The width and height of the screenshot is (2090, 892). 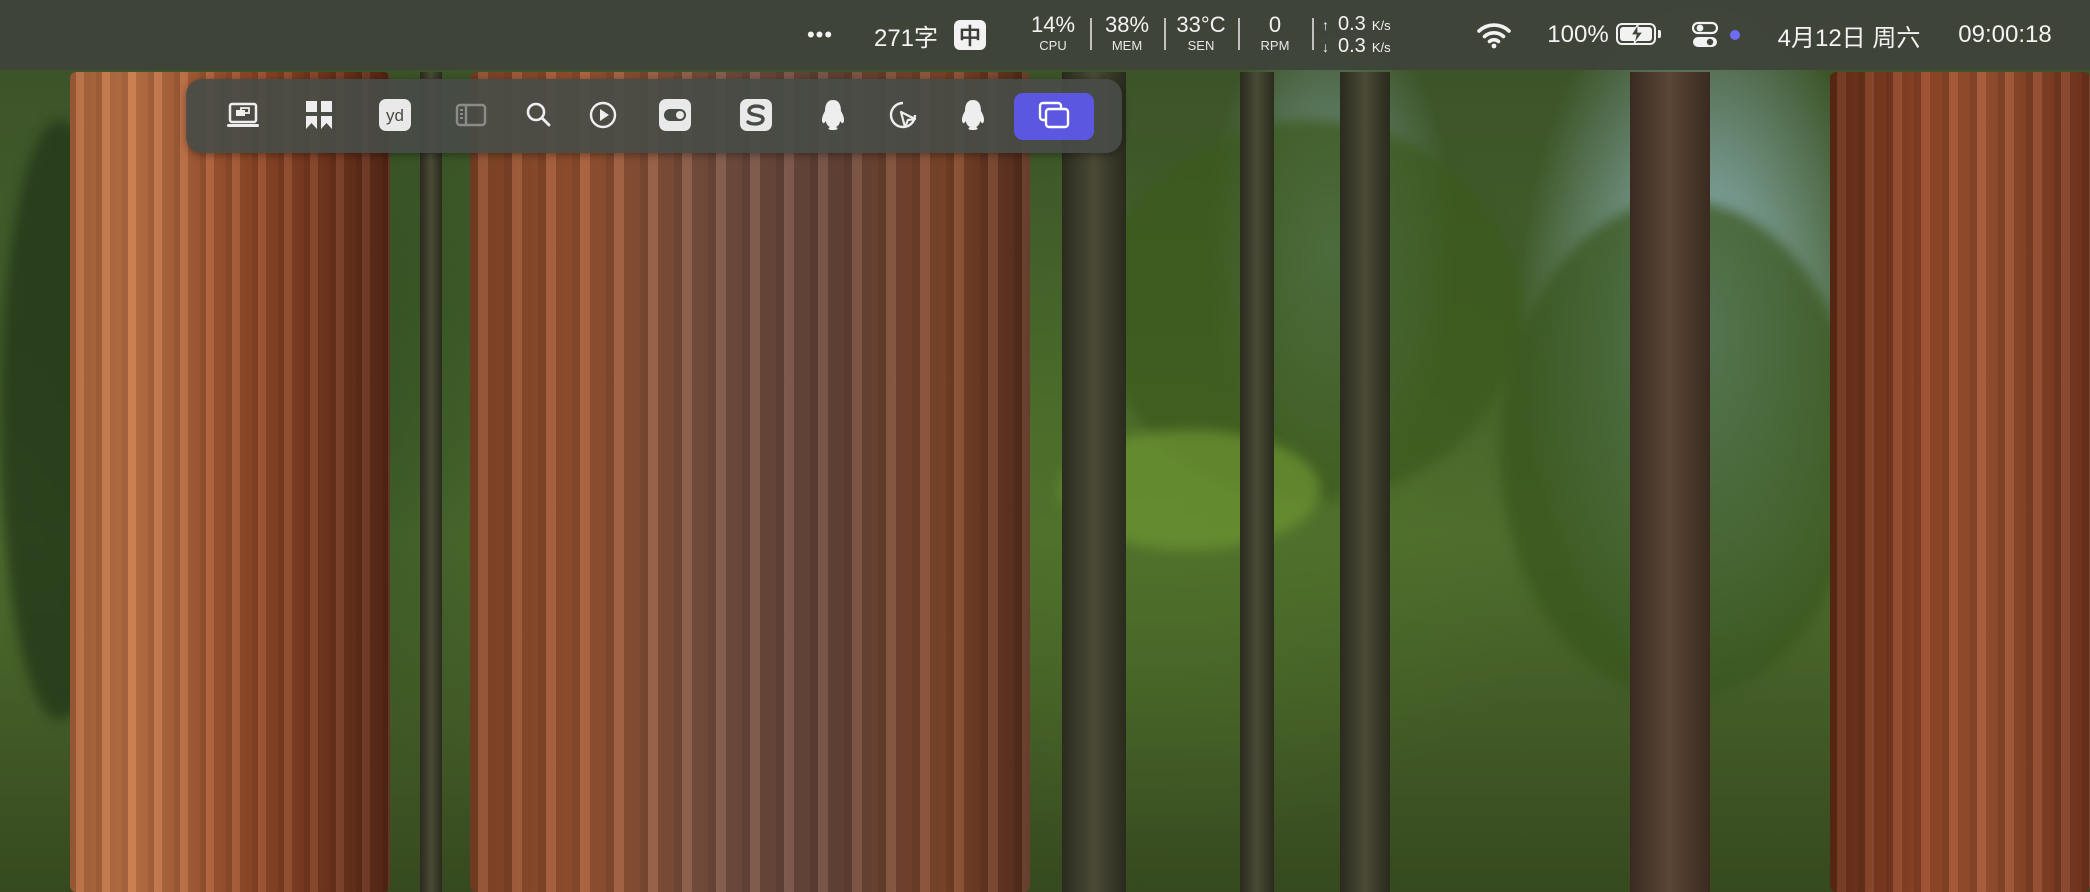 I want to click on cpu-stat: 14% CPU, so click(x=1053, y=32).